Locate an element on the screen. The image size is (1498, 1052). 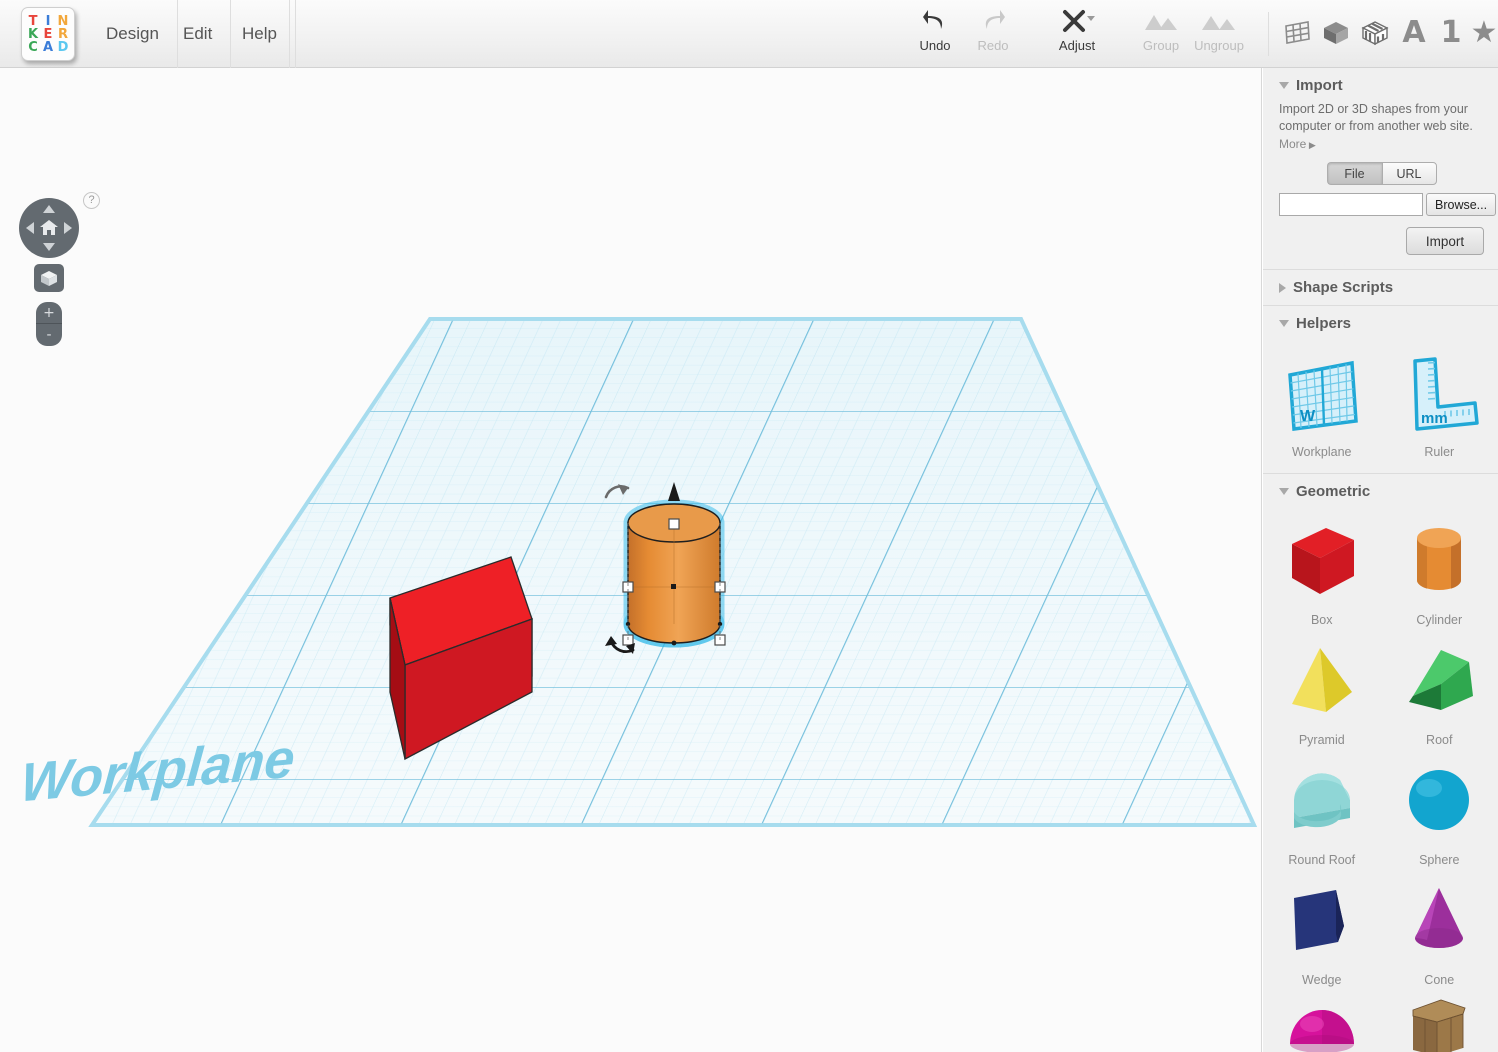
shape-scripts-section-header: Shape Scripts is located at coordinates (1380, 286).